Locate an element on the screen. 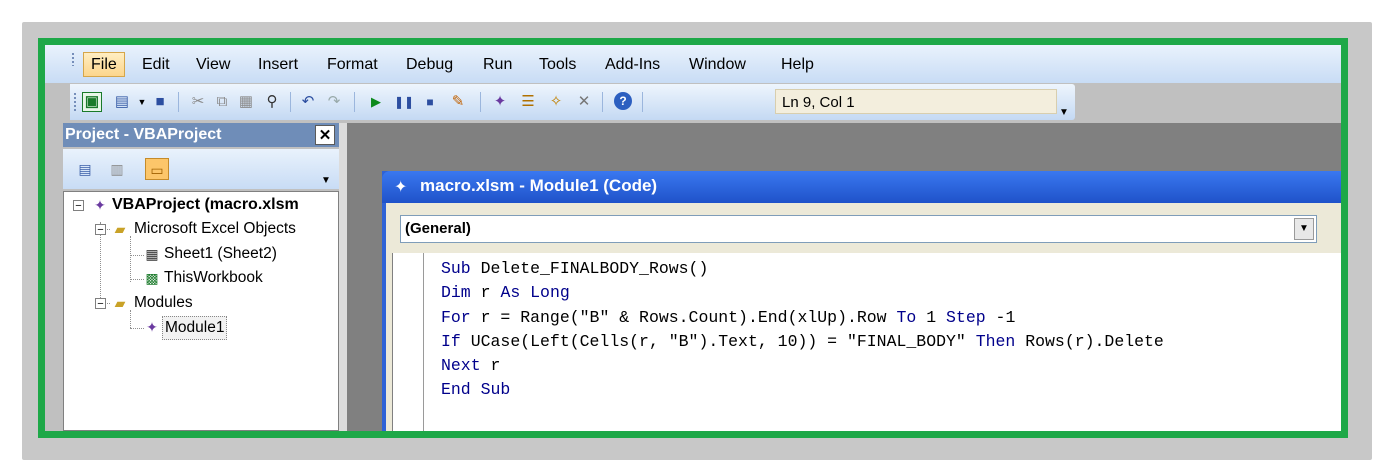 The height and width of the screenshot is (476, 1387). design-mode-icon: ✎ is located at coordinates (458, 102).